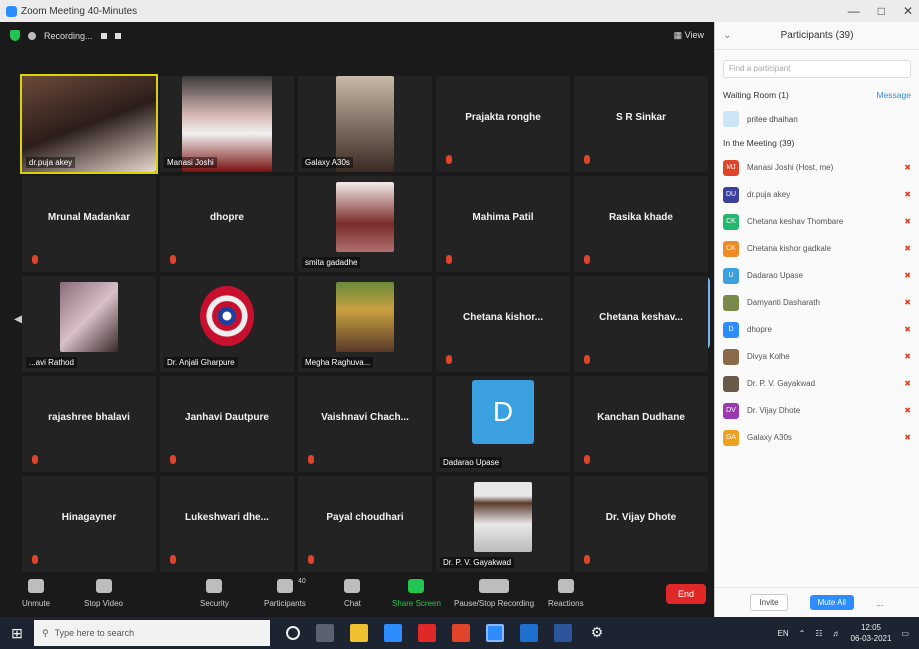 The image size is (919, 649). What do you see at coordinates (17, 633) in the screenshot?
I see `windows-start-icon: ⊞` at bounding box center [17, 633].